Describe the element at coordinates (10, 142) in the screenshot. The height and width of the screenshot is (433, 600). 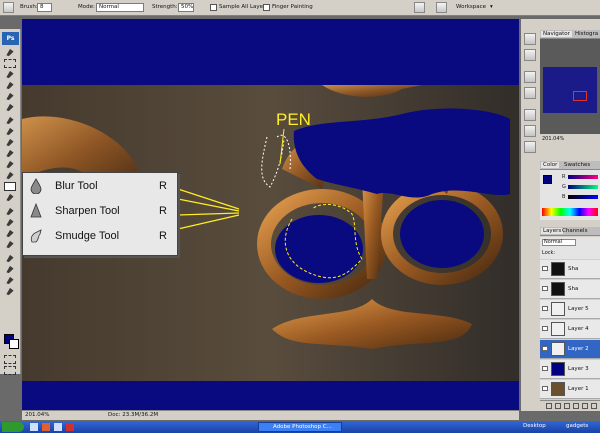
I see `clone-stamp-icon` at that location.